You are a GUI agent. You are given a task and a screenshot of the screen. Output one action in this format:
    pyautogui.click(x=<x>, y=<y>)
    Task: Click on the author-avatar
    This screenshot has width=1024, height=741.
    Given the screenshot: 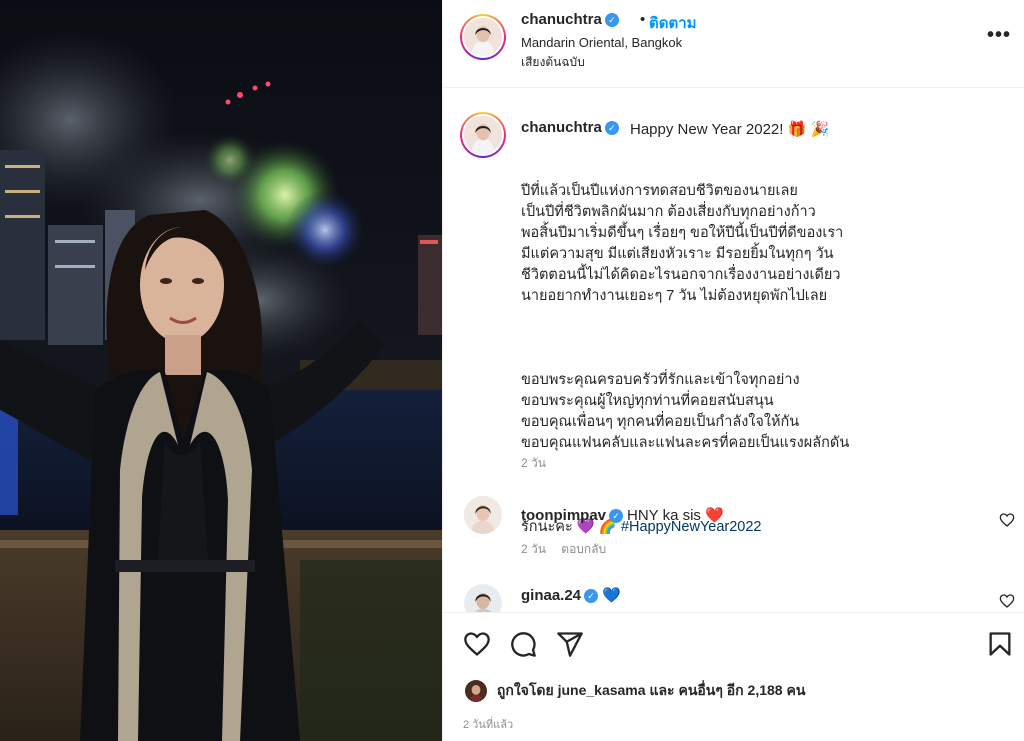 What is the action you would take?
    pyautogui.click(x=483, y=37)
    